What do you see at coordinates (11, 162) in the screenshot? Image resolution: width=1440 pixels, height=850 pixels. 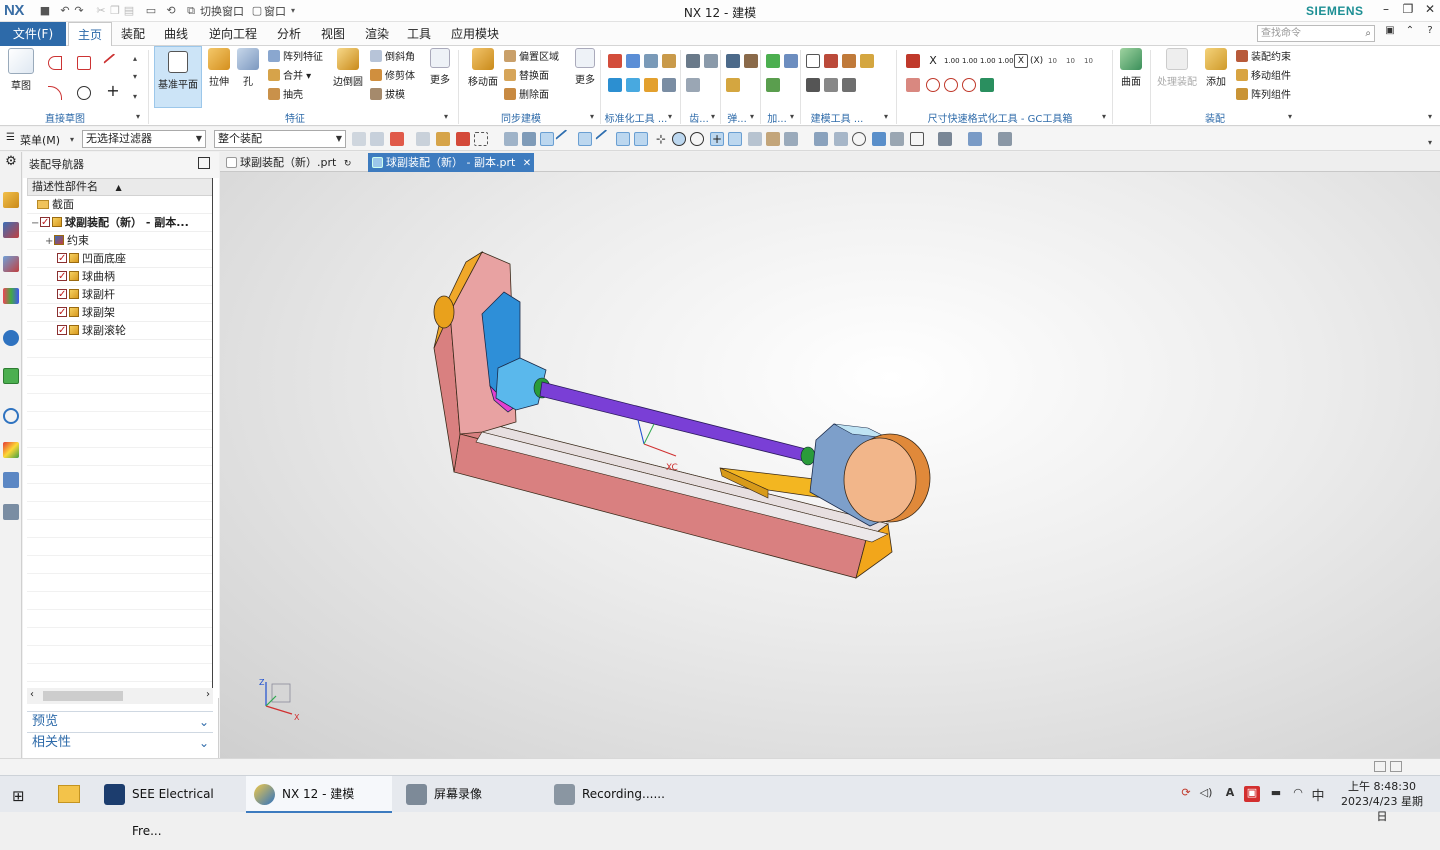 I see `settings-icon: ⚙` at bounding box center [11, 162].